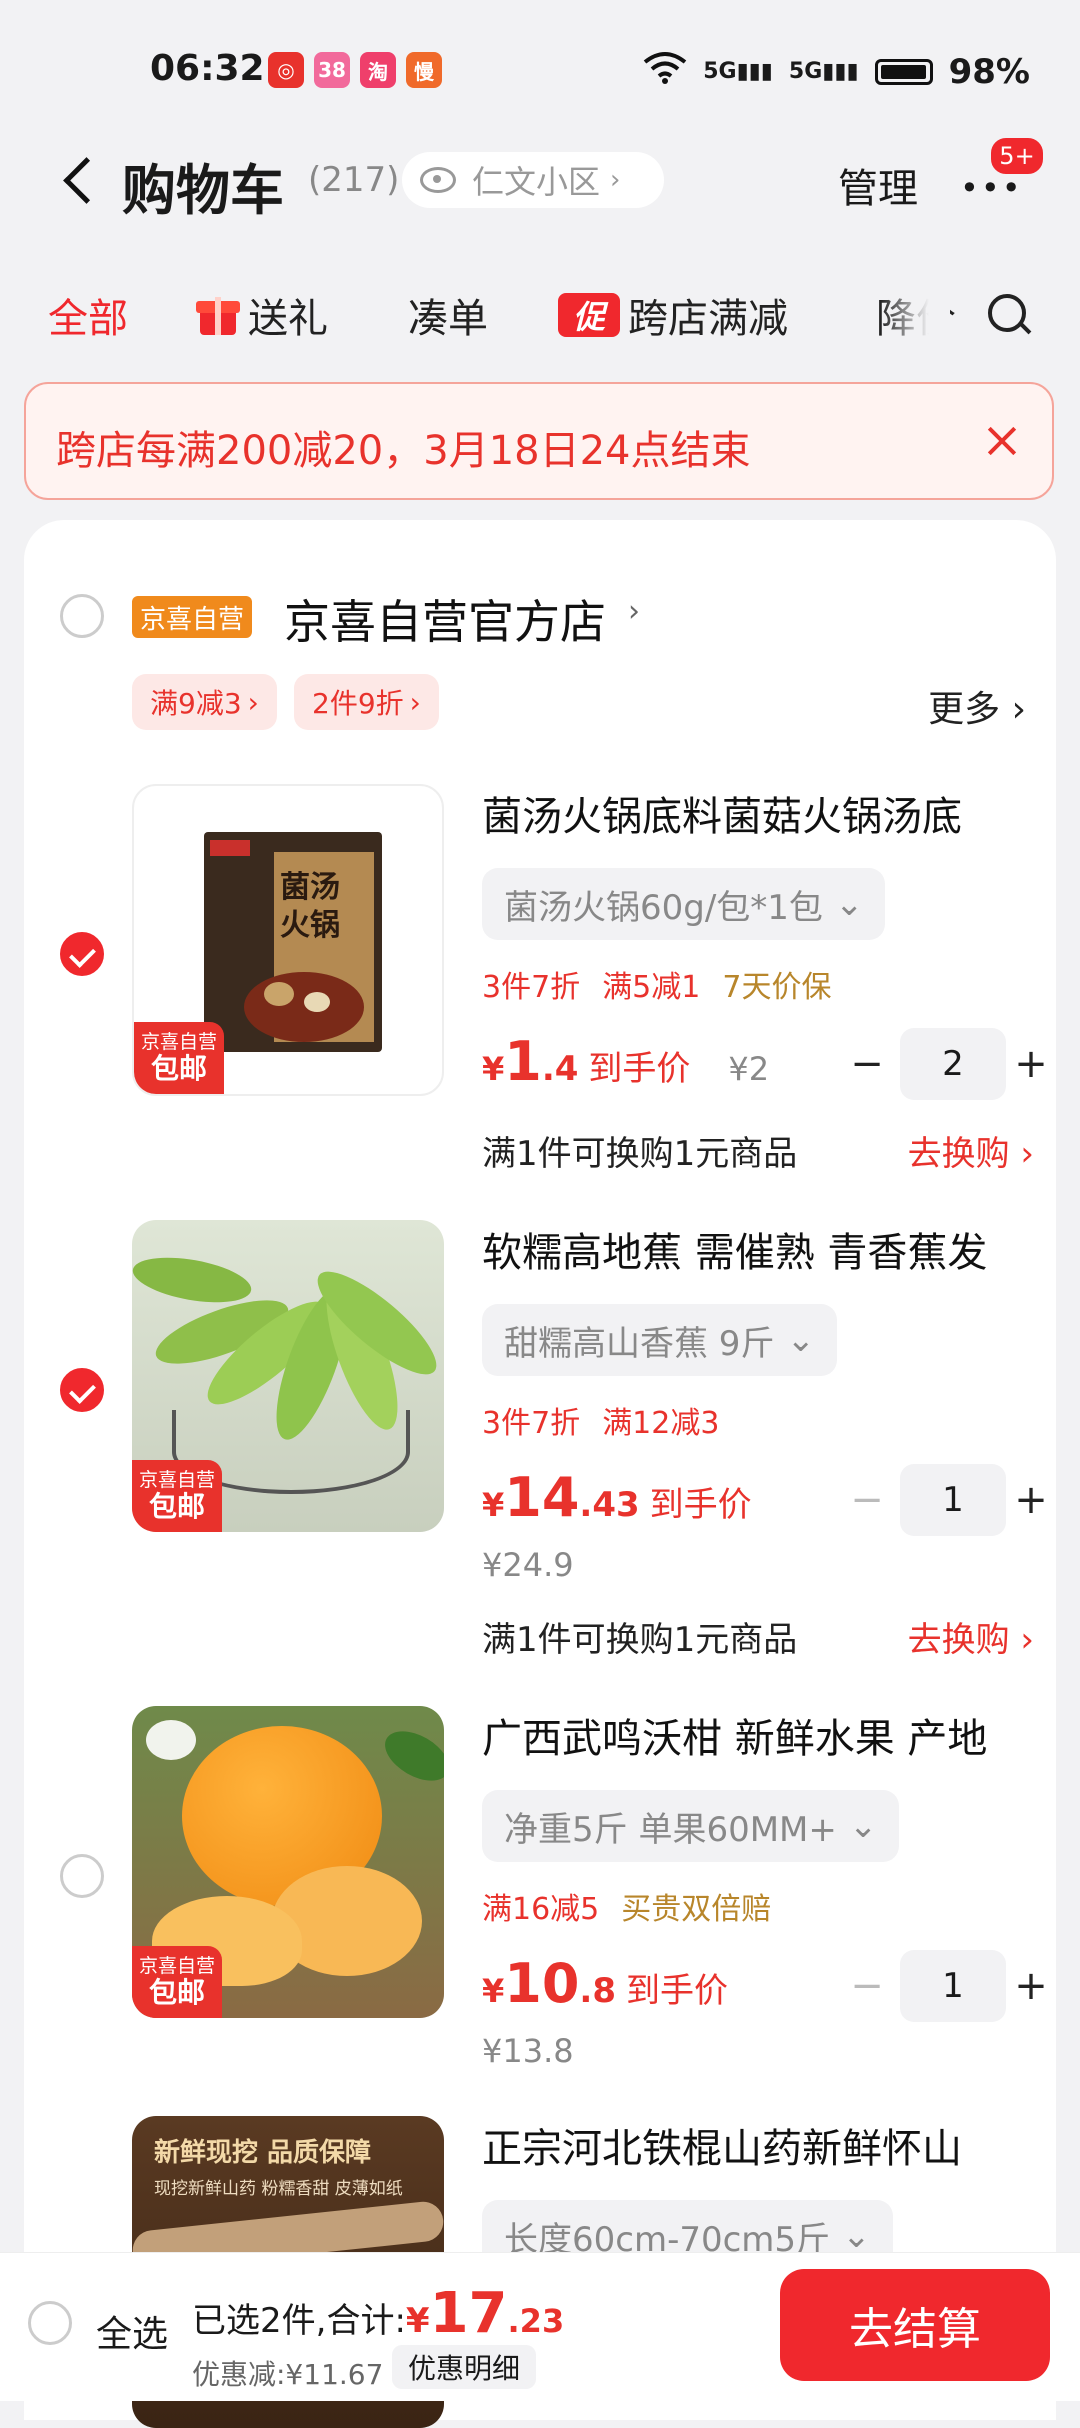  I want to click on tab-all: 全部, so click(88, 315).